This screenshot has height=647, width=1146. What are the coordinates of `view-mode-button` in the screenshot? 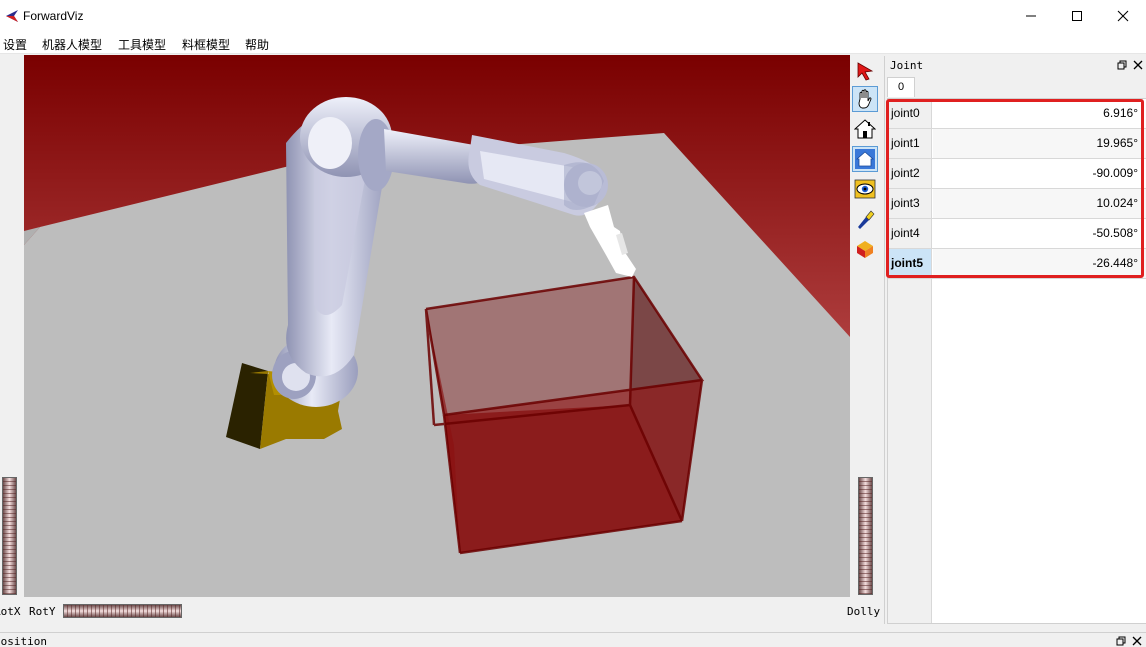 It's located at (865, 99).